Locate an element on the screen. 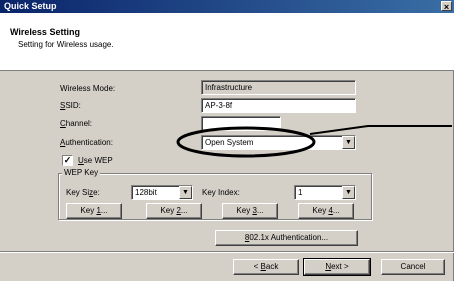 This screenshot has height=281, width=454. wireless-mode-label: Wireless Mode: is located at coordinates (88, 88).